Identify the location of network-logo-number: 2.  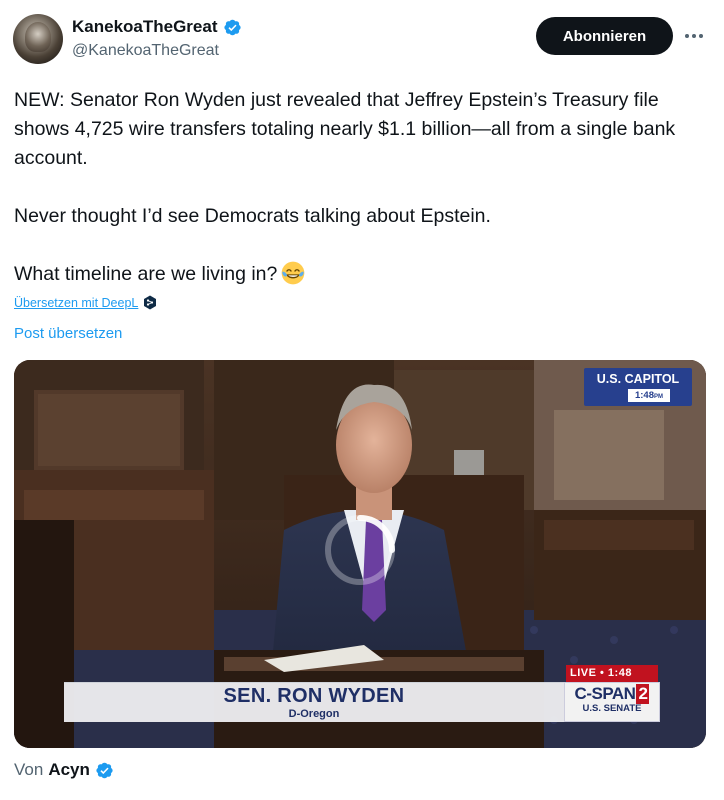
(643, 694).